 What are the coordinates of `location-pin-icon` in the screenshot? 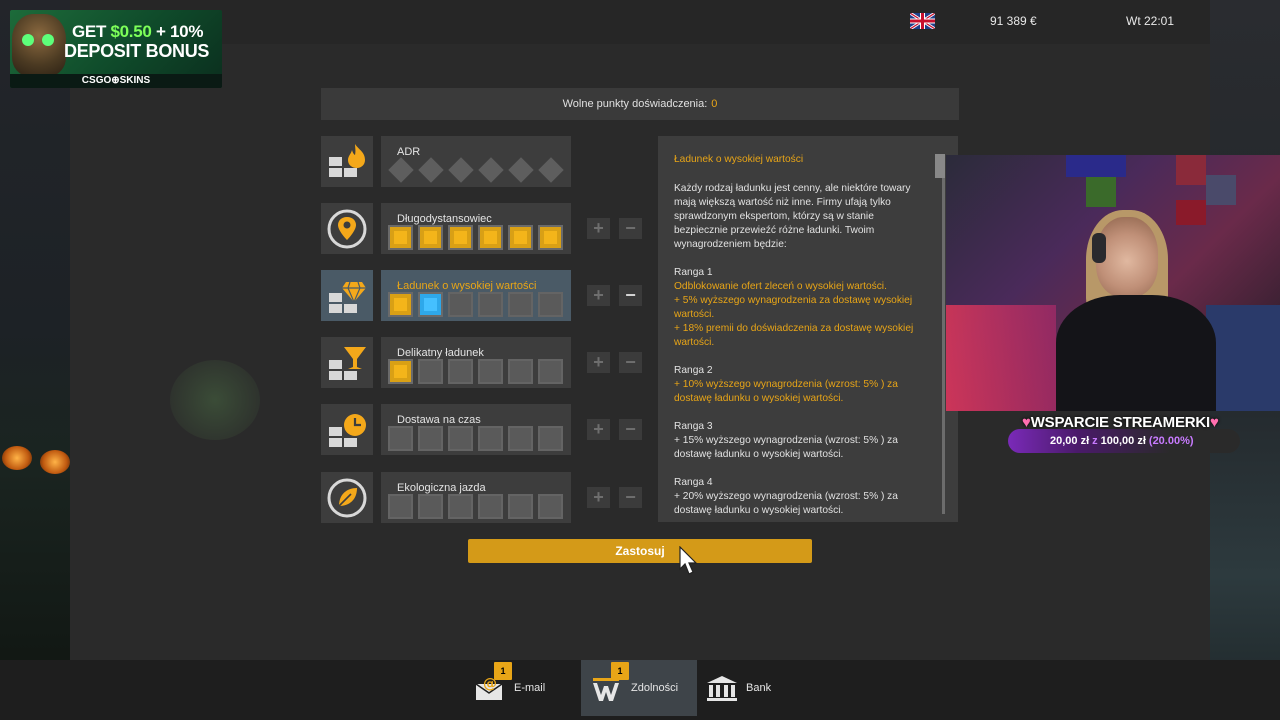 It's located at (347, 229).